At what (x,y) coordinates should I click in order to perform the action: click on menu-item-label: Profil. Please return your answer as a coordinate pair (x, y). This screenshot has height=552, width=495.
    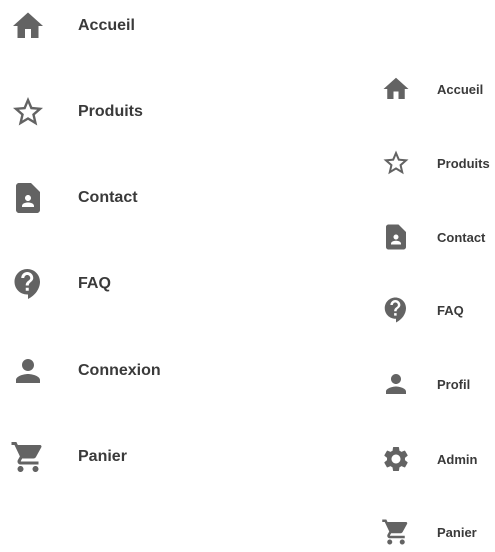
    Looking at the image, I should click on (454, 384).